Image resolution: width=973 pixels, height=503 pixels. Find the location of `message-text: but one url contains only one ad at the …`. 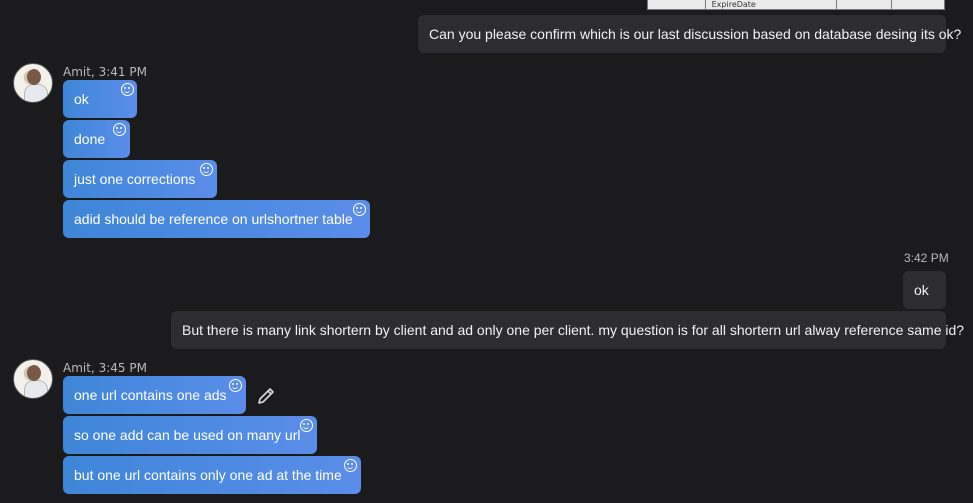

message-text: but one url contains only one ad at the … is located at coordinates (208, 475).